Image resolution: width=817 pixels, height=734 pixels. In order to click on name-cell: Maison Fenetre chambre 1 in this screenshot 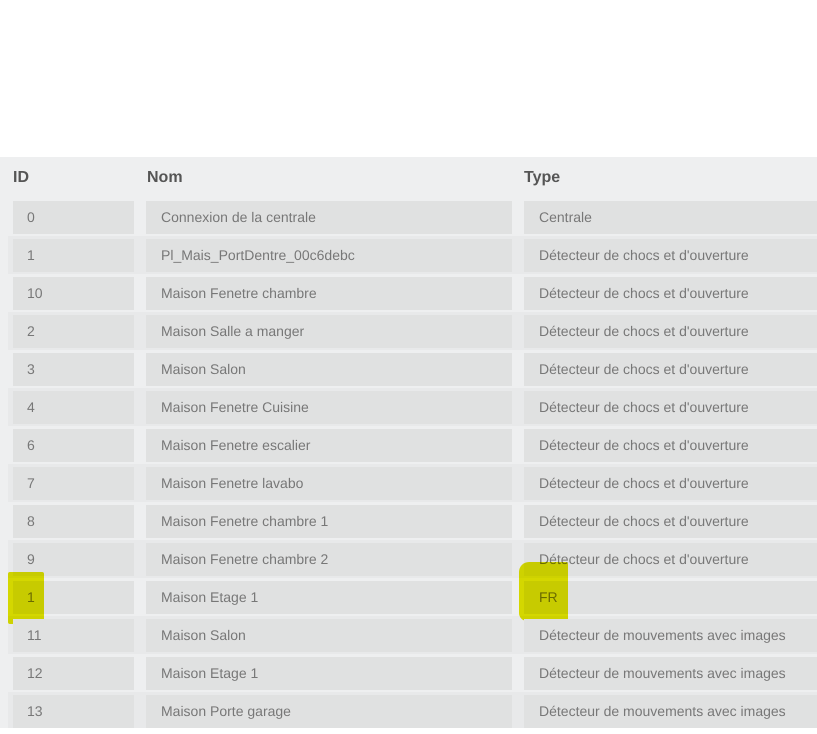, I will do `click(329, 521)`.